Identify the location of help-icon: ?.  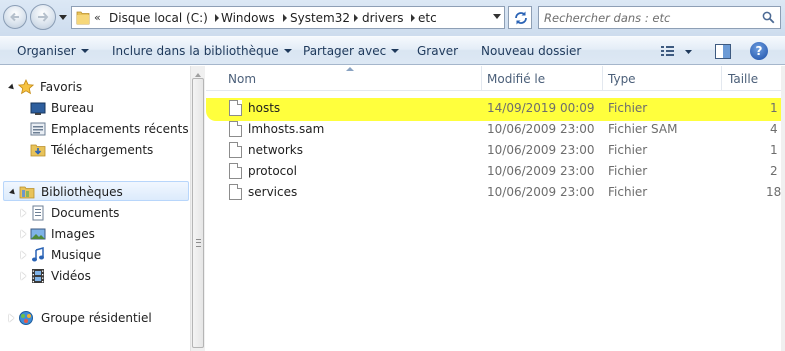
(759, 51).